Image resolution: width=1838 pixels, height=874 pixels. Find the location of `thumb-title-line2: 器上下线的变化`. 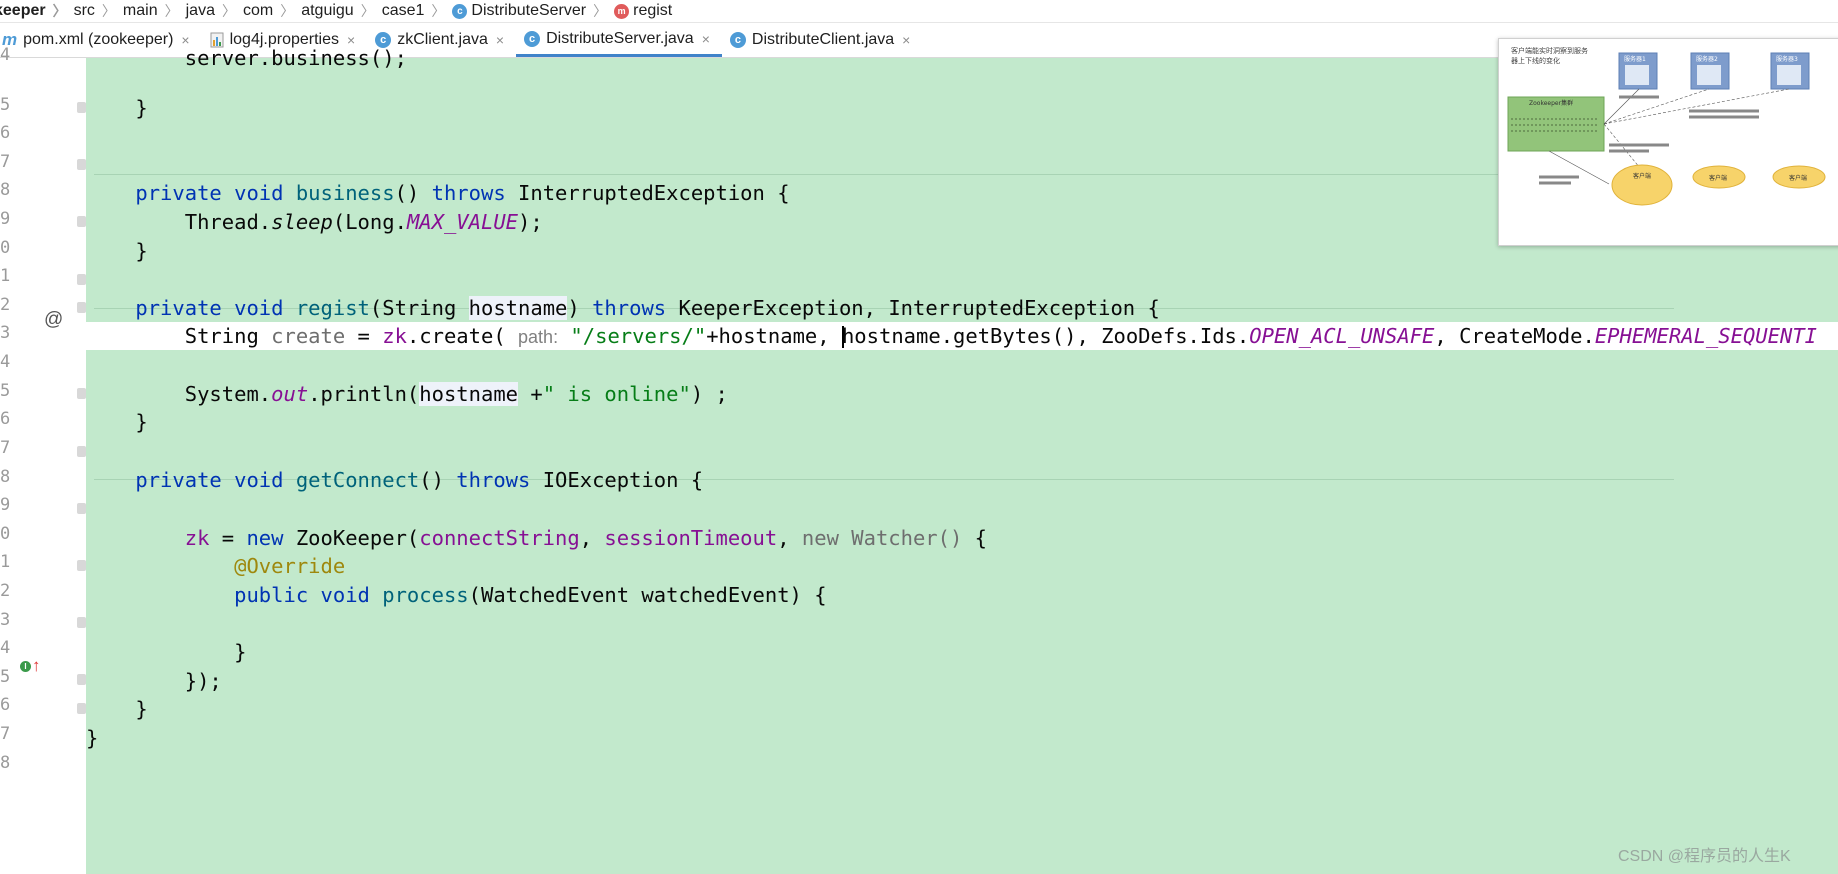

thumb-title-line2: 器上下线的变化 is located at coordinates (1535, 60).